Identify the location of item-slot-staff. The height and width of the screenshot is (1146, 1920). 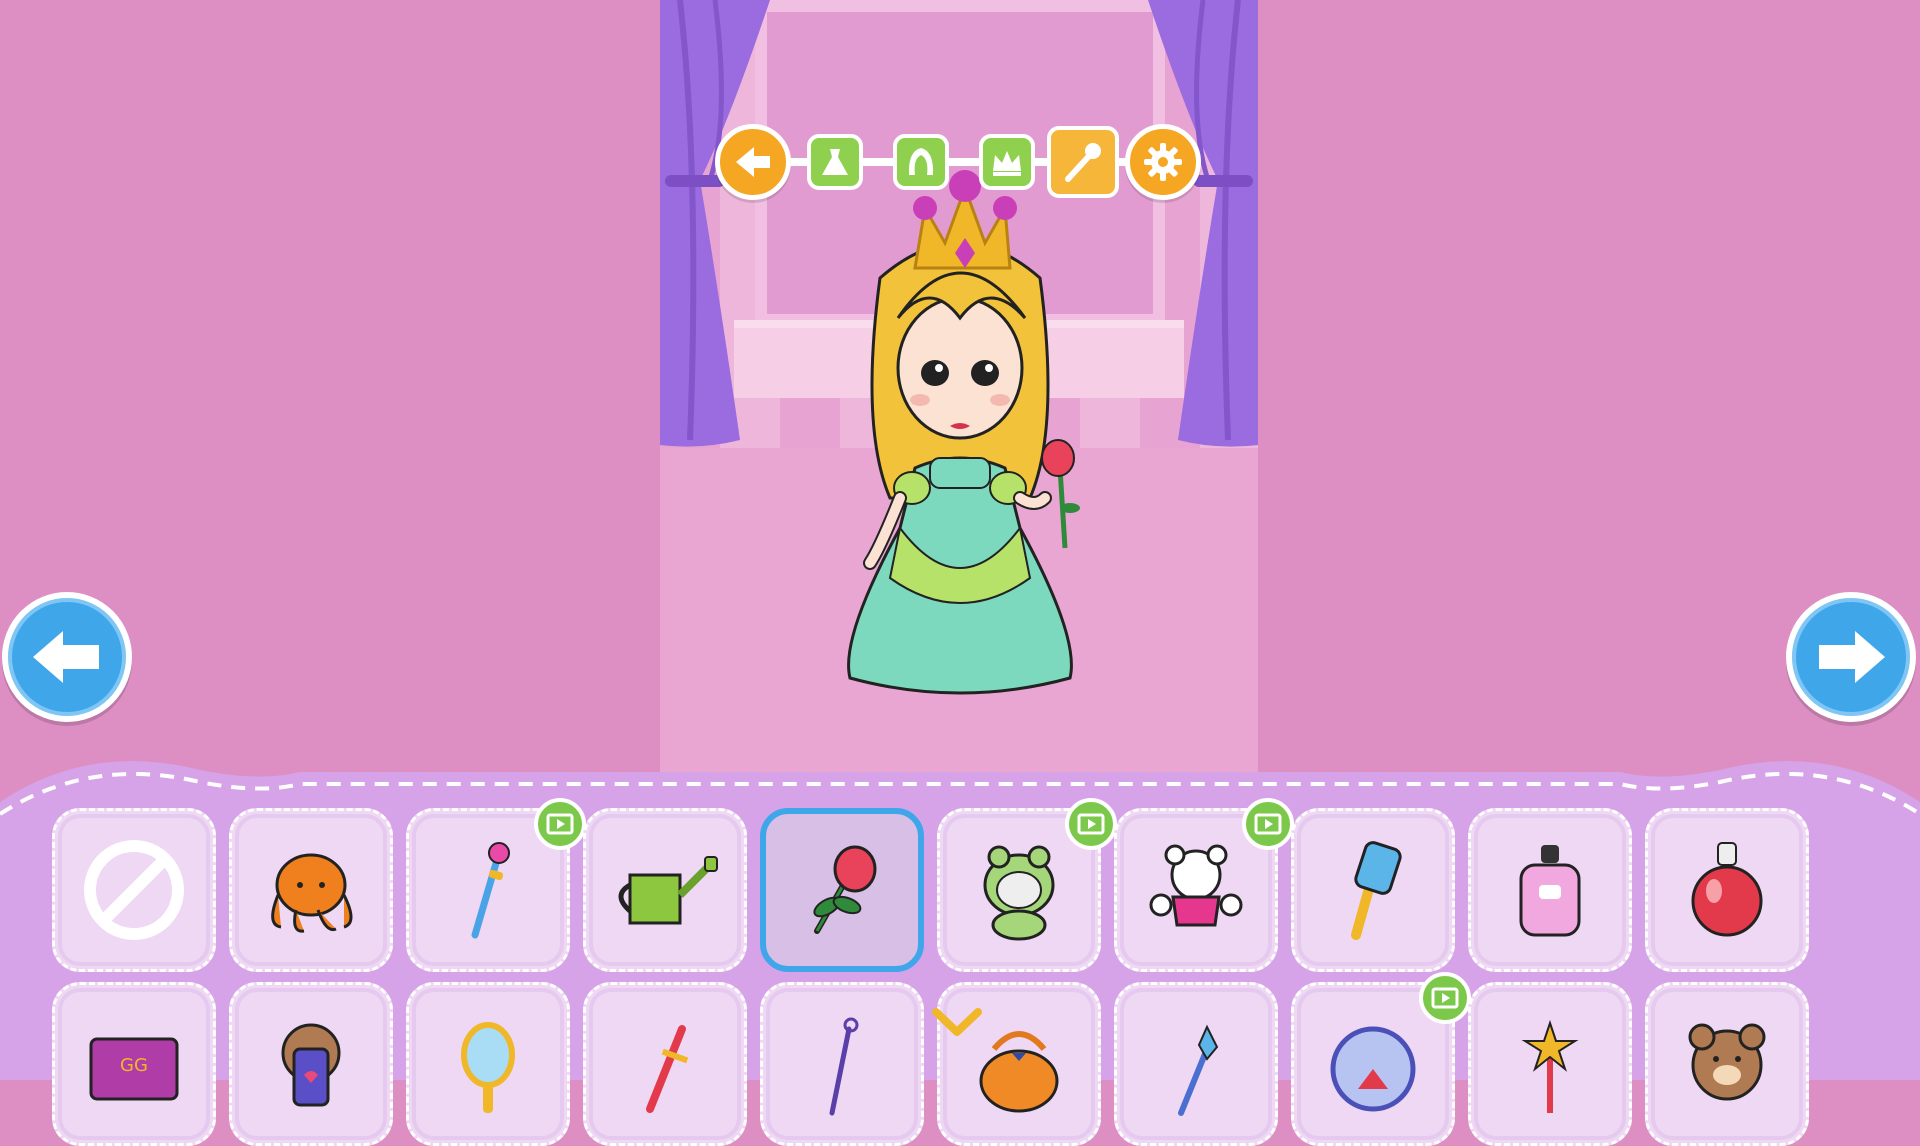
(842, 1064).